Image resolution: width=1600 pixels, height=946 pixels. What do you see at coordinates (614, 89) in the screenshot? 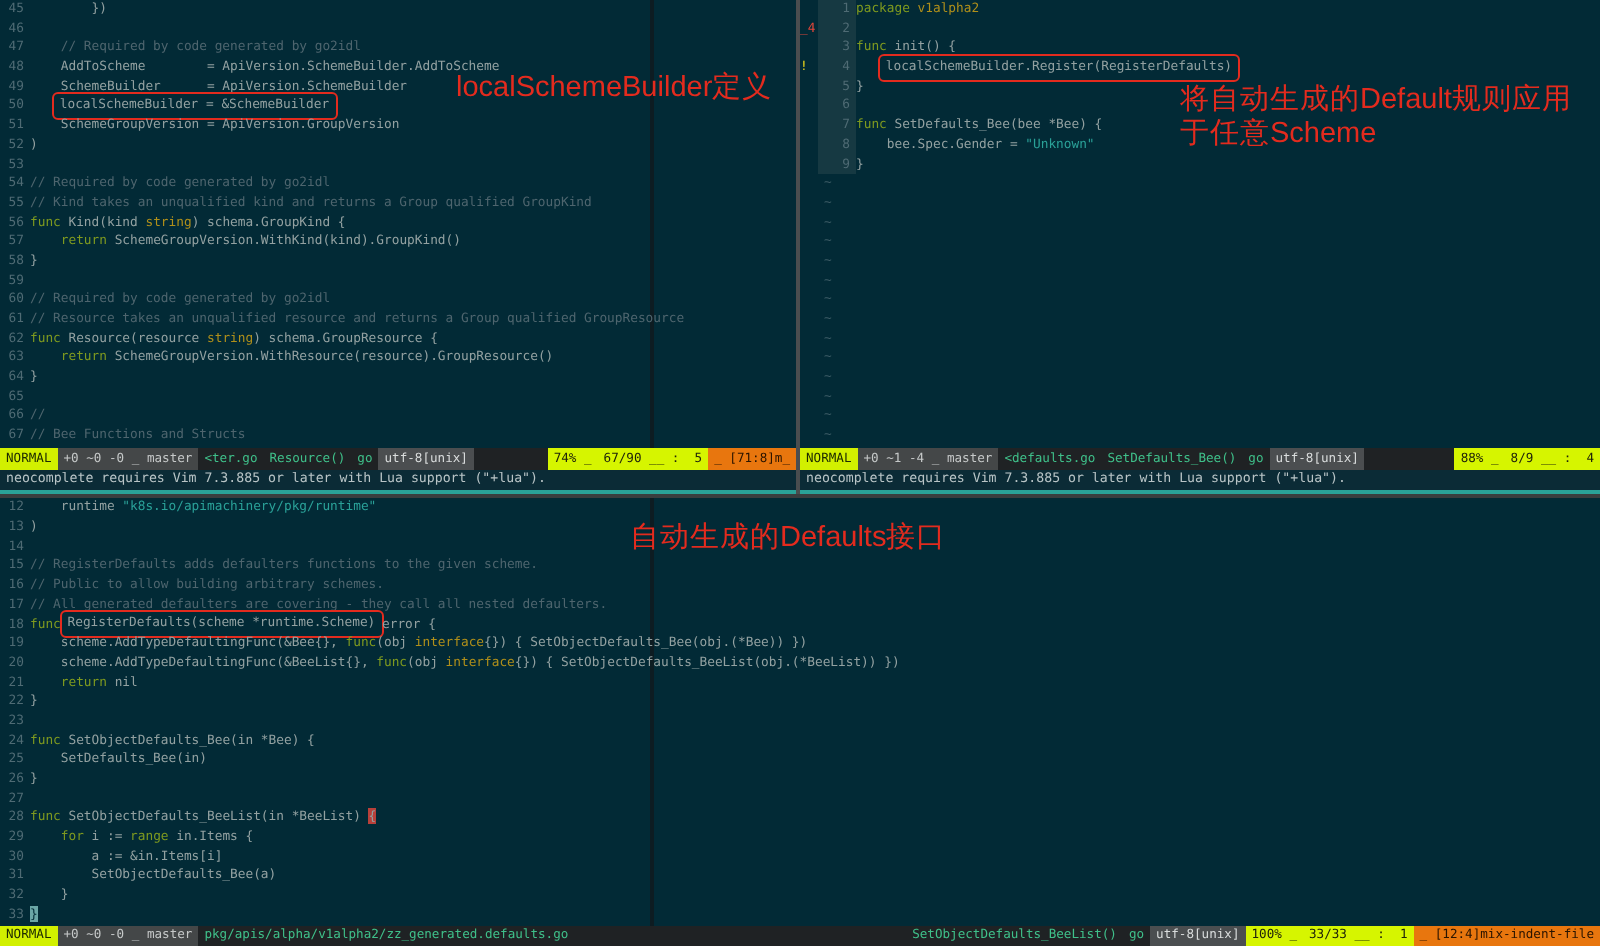
I see `annotation-text: localSchemeBuilder定义` at bounding box center [614, 89].